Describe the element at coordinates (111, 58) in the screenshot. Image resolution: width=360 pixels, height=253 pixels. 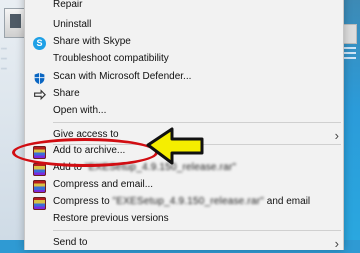
I see `menu-item-label: Troubleshoot compatibility` at that location.